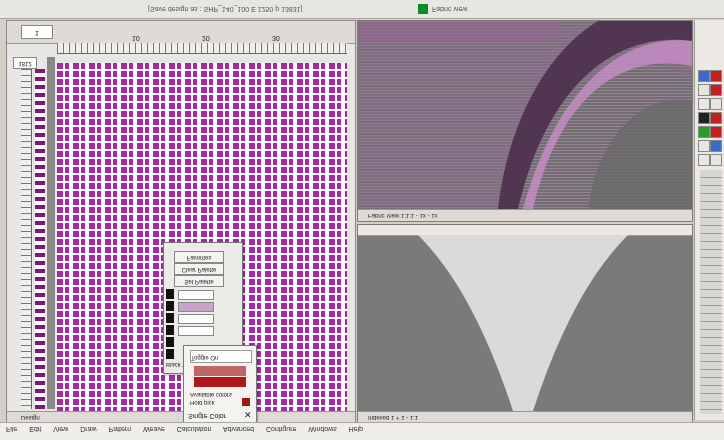 The width and height of the screenshot is (724, 440). I want to click on menu-pattern: Pattern, so click(120, 428).